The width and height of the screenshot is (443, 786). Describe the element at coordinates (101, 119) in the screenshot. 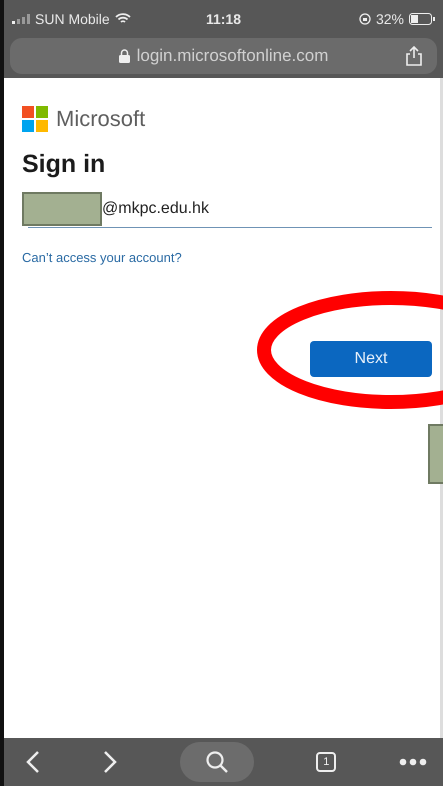

I see `brand-name: Microsoft` at that location.